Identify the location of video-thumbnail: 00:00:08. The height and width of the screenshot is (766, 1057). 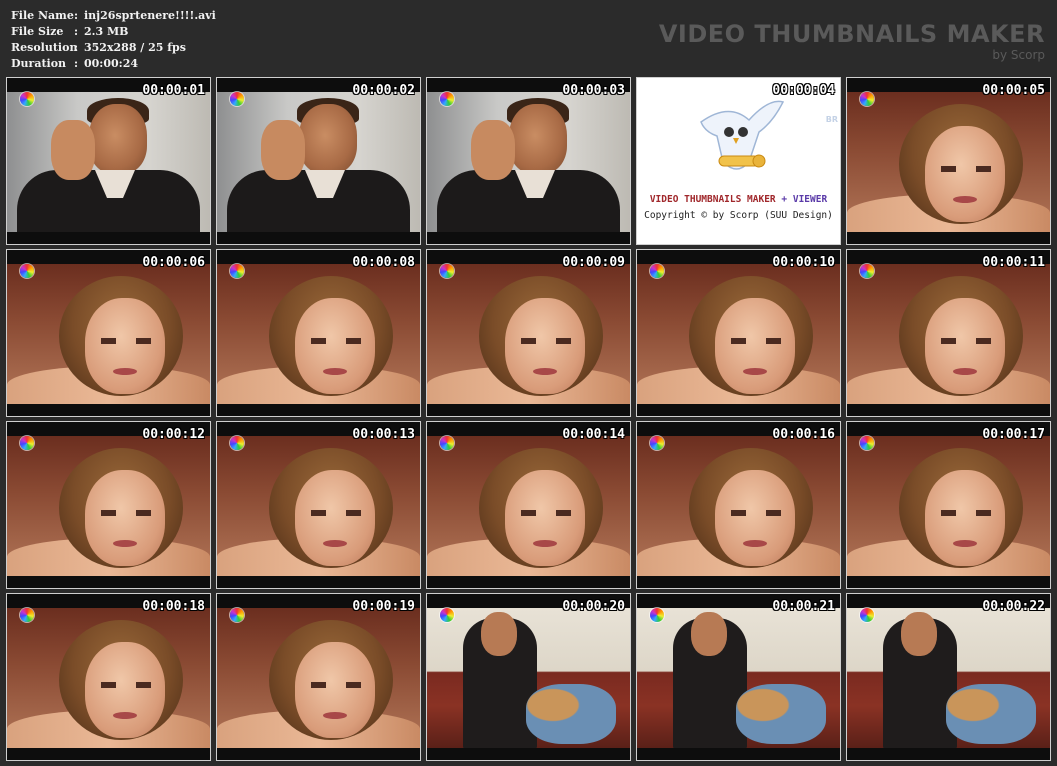
(318, 333).